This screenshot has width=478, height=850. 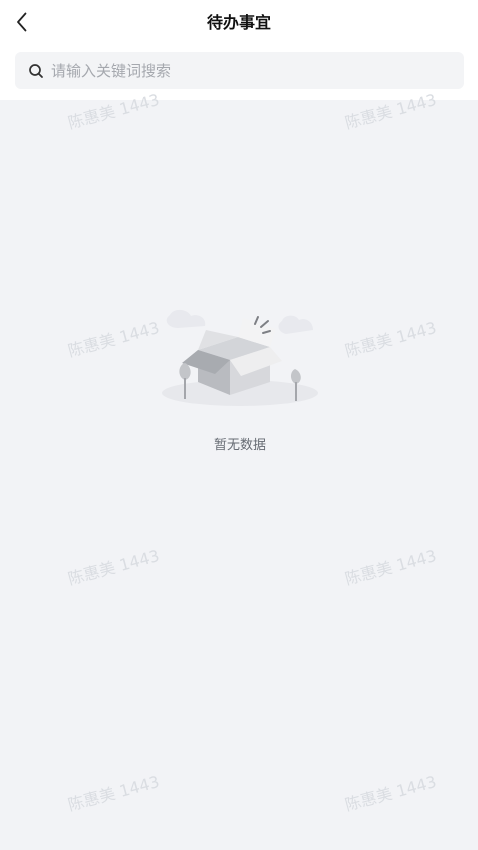 I want to click on empty-state: 暂无数据, so click(x=240, y=385).